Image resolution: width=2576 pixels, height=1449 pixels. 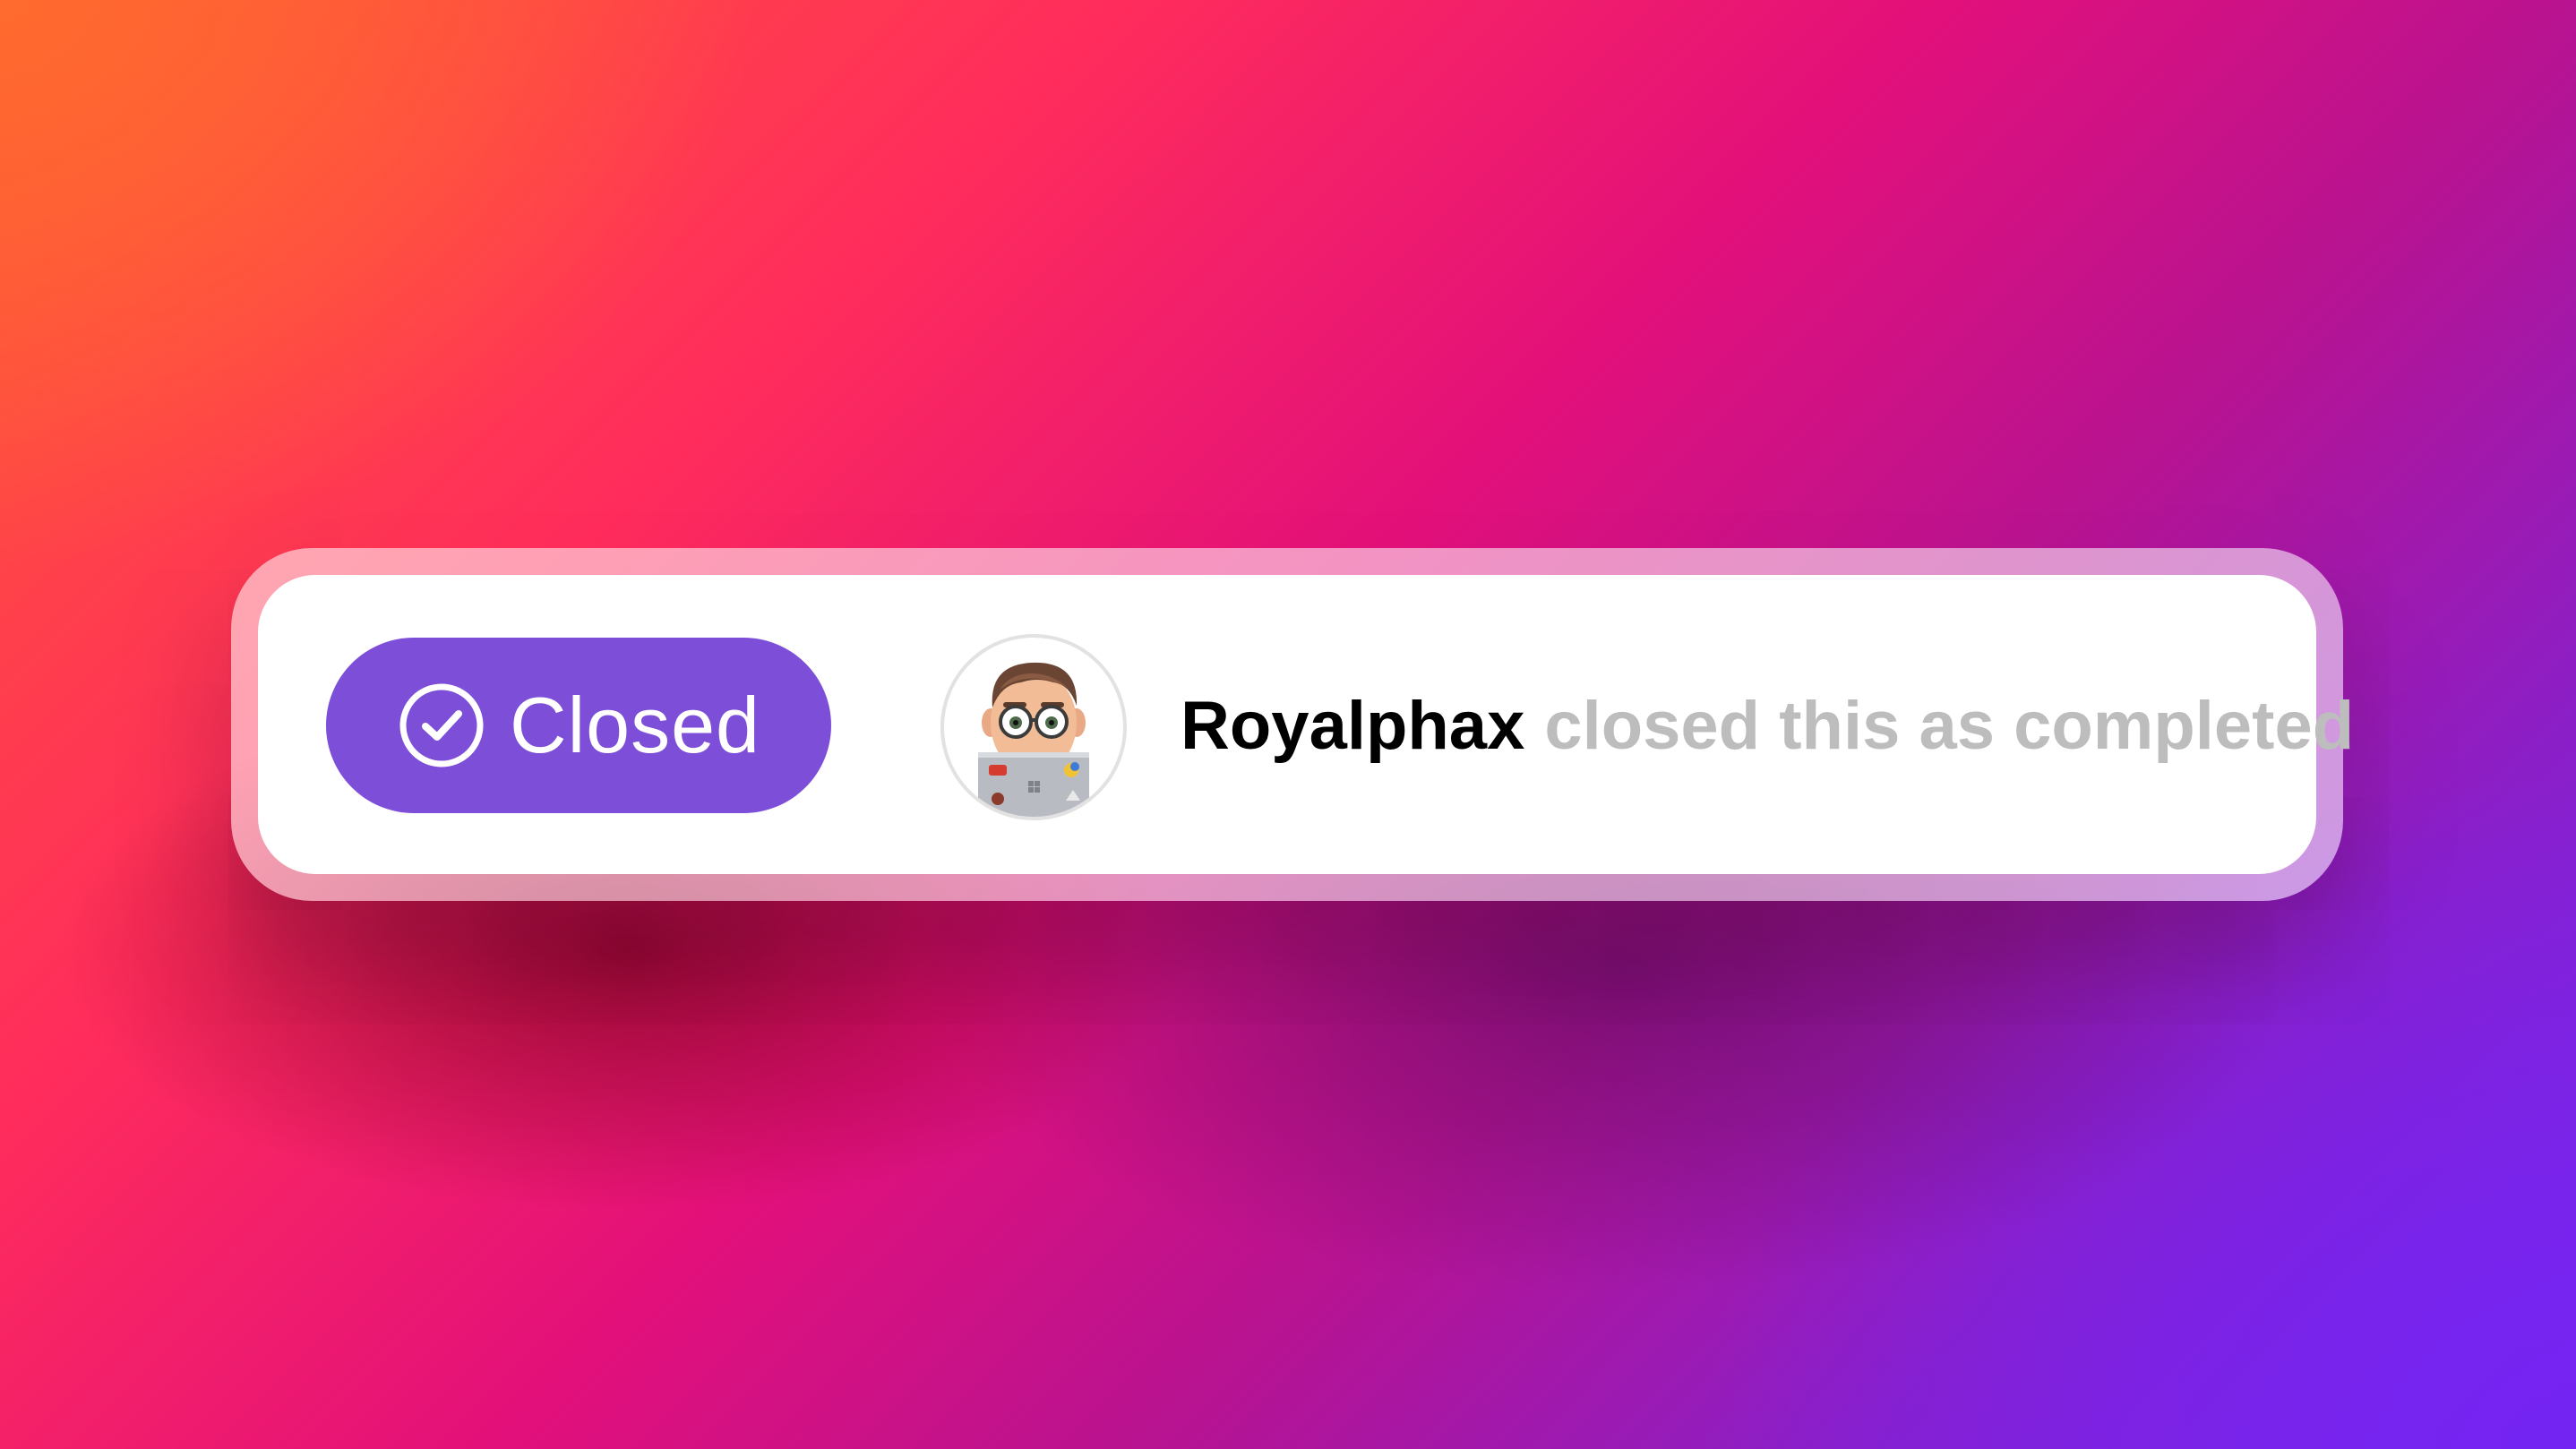 What do you see at coordinates (1352, 726) in the screenshot?
I see `username-link: Royalphax` at bounding box center [1352, 726].